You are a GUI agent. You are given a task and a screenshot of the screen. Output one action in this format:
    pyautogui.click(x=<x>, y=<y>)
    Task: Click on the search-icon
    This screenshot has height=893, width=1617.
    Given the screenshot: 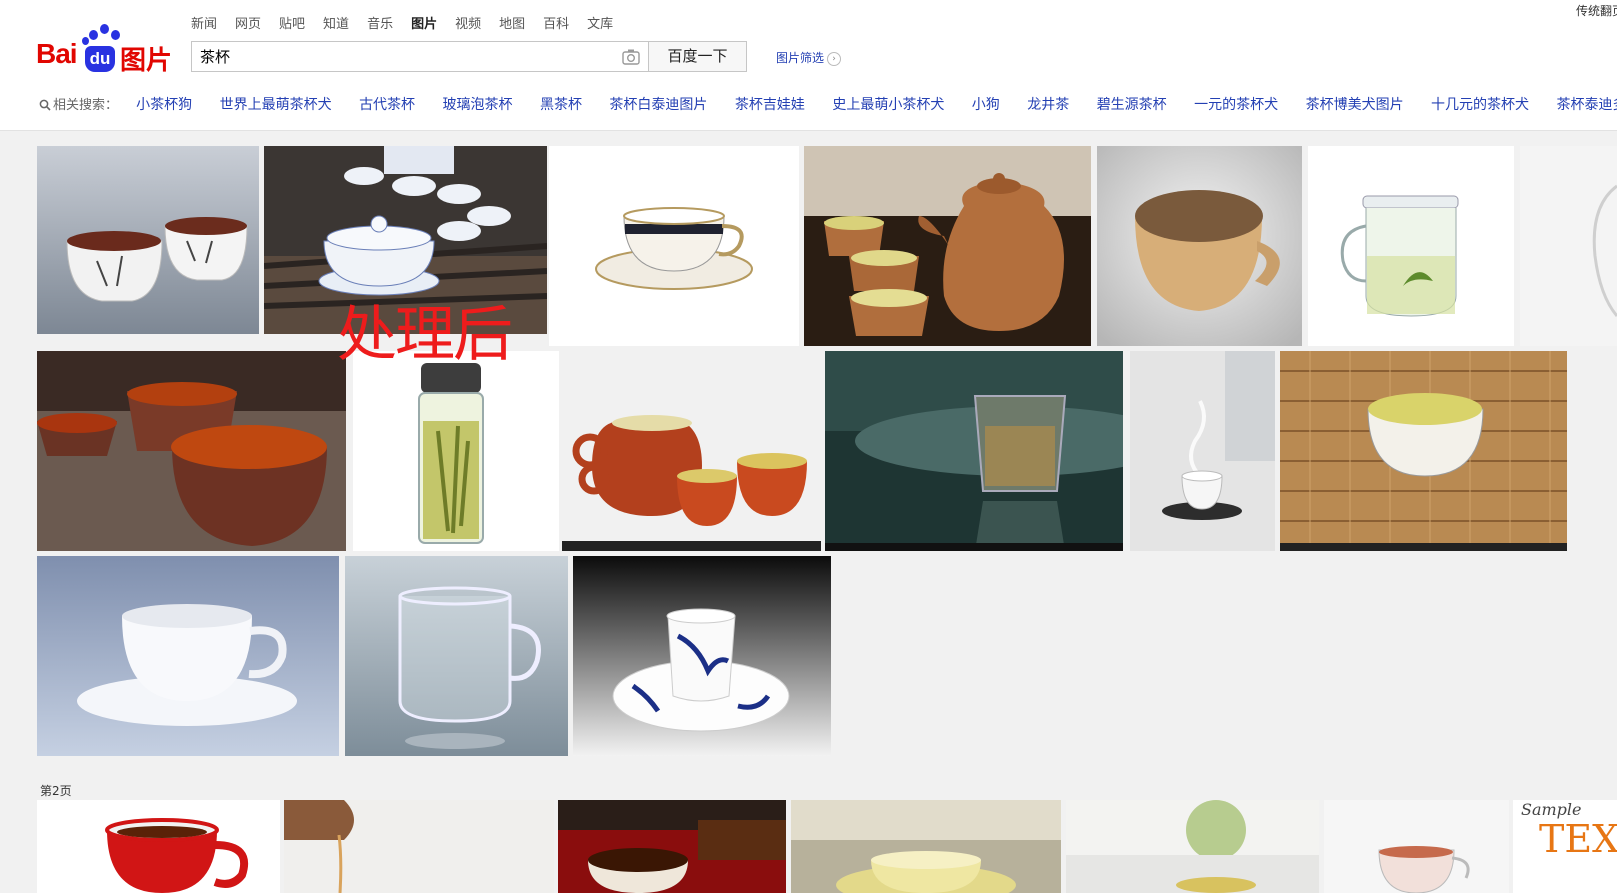 What is the action you would take?
    pyautogui.click(x=45, y=105)
    